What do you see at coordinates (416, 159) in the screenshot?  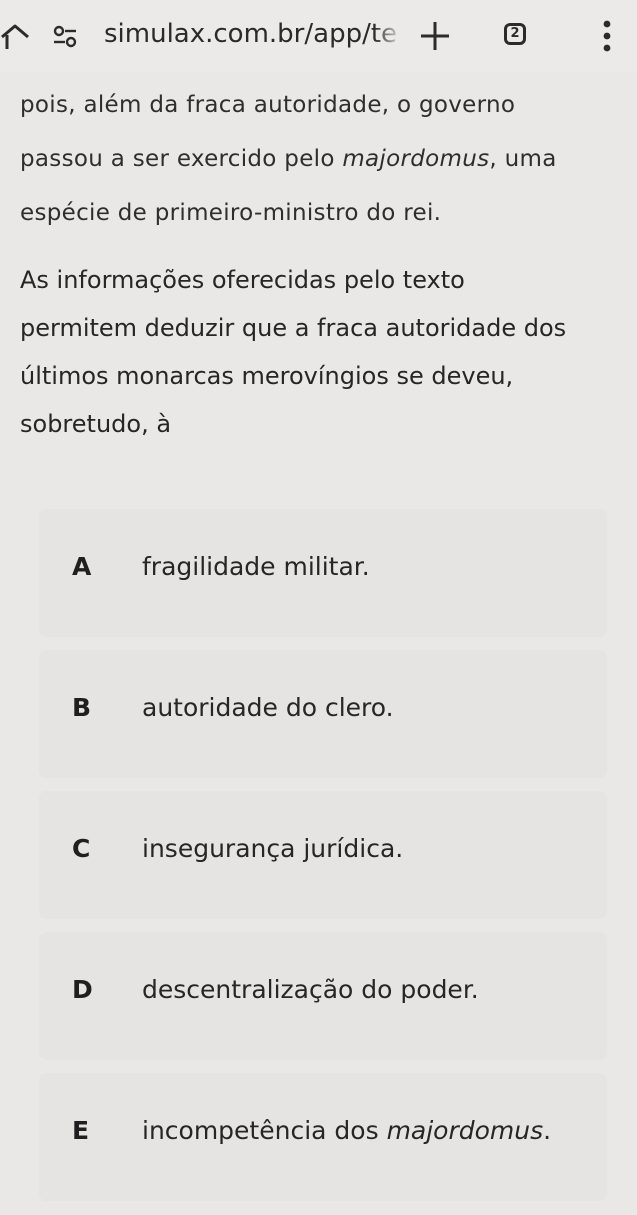 I see `passage-italic-term: majordomus` at bounding box center [416, 159].